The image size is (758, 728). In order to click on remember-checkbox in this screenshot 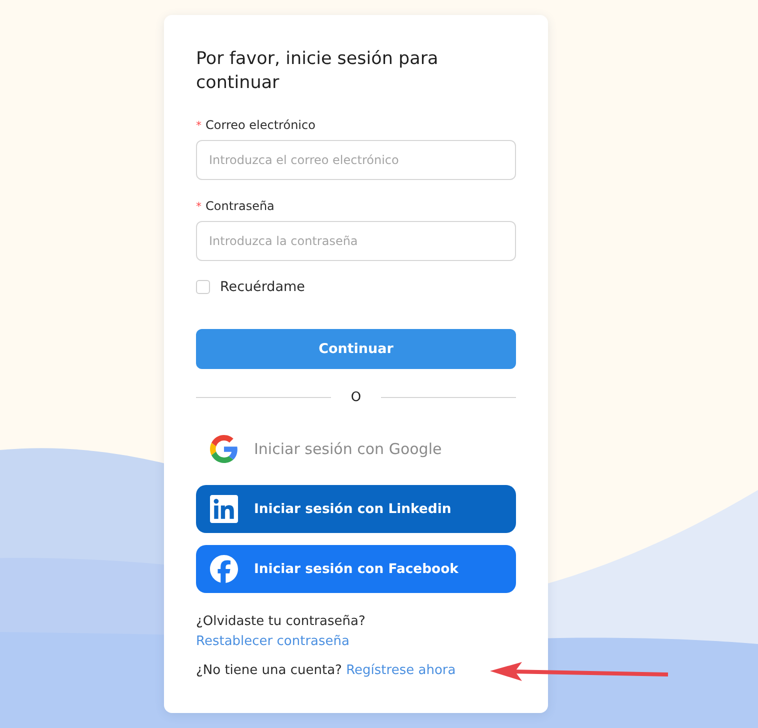, I will do `click(203, 287)`.